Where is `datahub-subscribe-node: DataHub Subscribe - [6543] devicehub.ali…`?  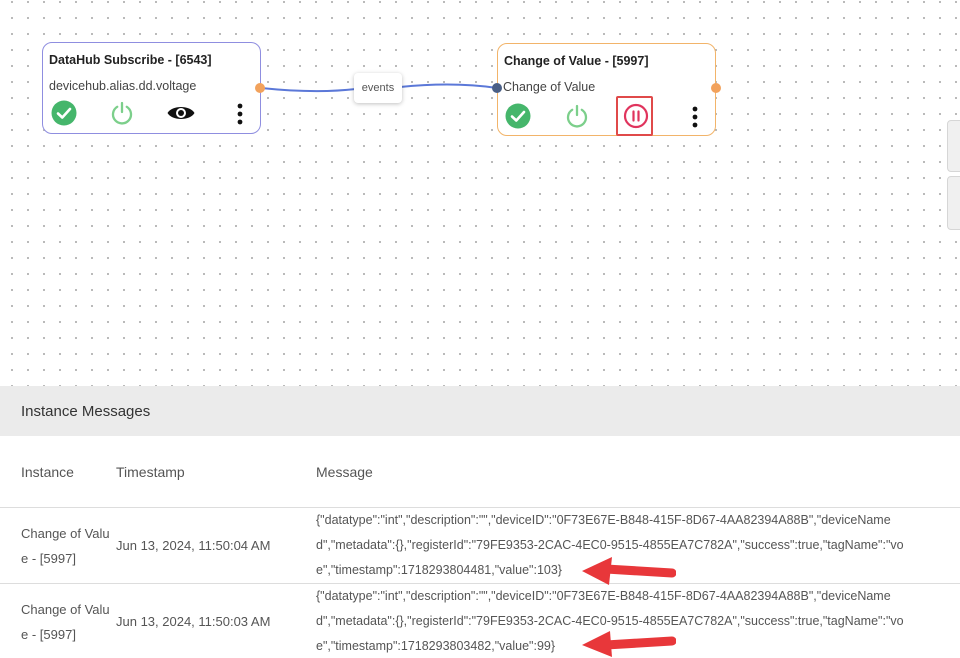
datahub-subscribe-node: DataHub Subscribe - [6543] devicehub.ali… is located at coordinates (151, 88).